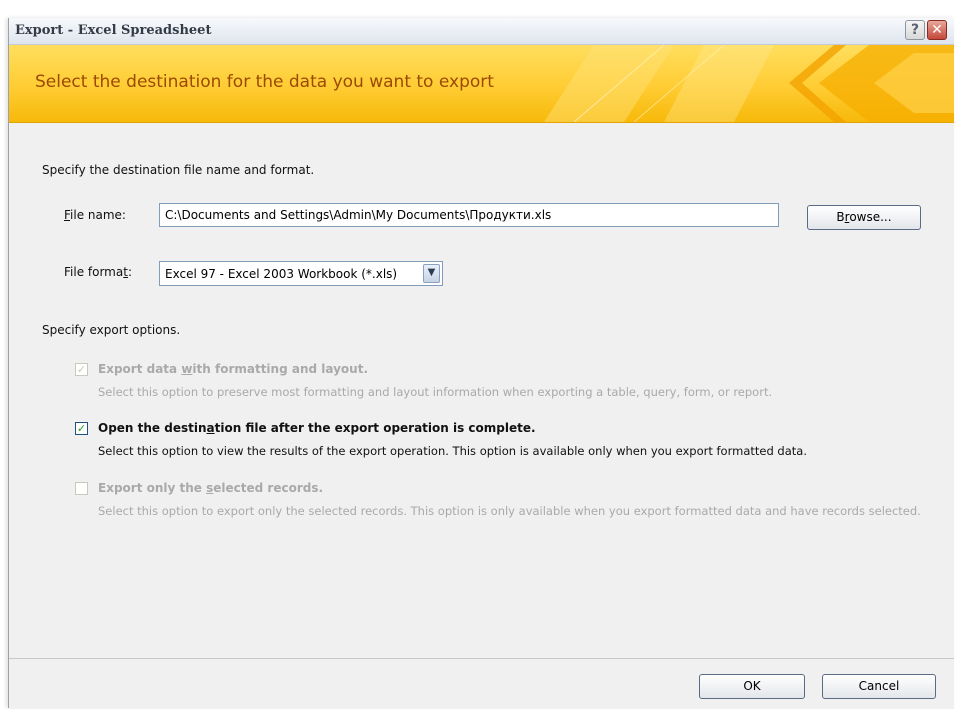 This screenshot has width=955, height=709. I want to click on file-format-value: Excel 97 - Excel 2003 Workbook (*.xls), so click(281, 274).